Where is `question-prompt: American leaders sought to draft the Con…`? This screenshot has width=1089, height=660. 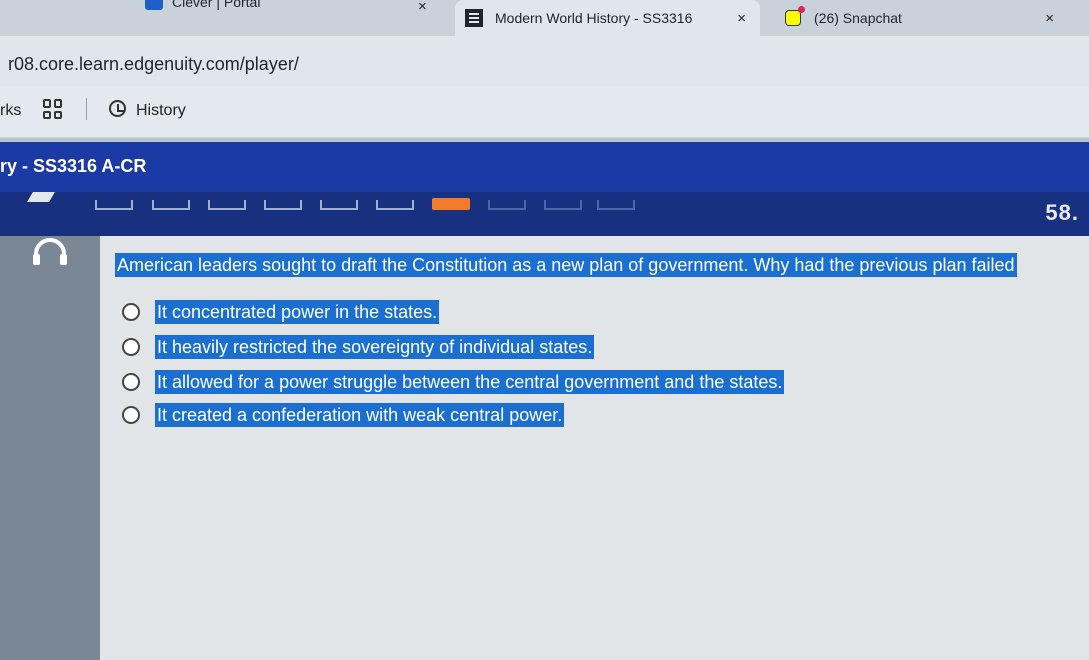 question-prompt: American leaders sought to draft the Con… is located at coordinates (566, 265).